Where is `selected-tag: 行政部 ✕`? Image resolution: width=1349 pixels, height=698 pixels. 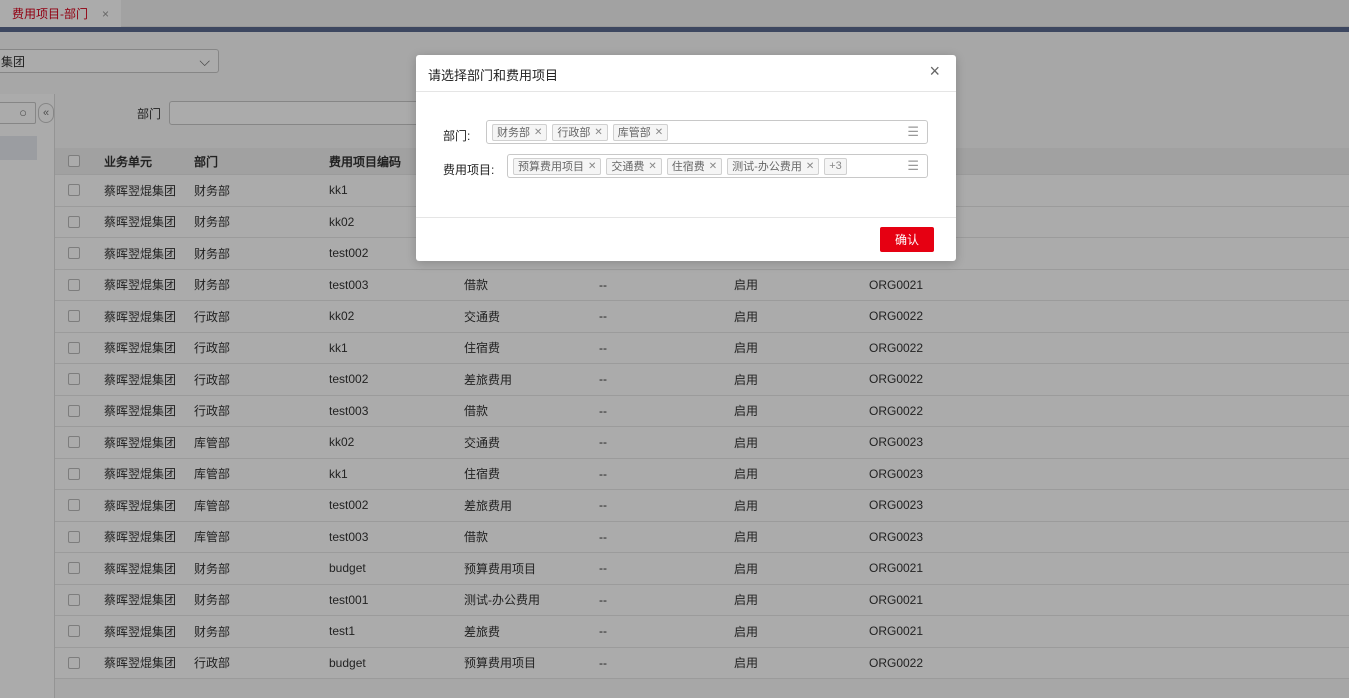
selected-tag: 行政部 ✕ is located at coordinates (580, 132).